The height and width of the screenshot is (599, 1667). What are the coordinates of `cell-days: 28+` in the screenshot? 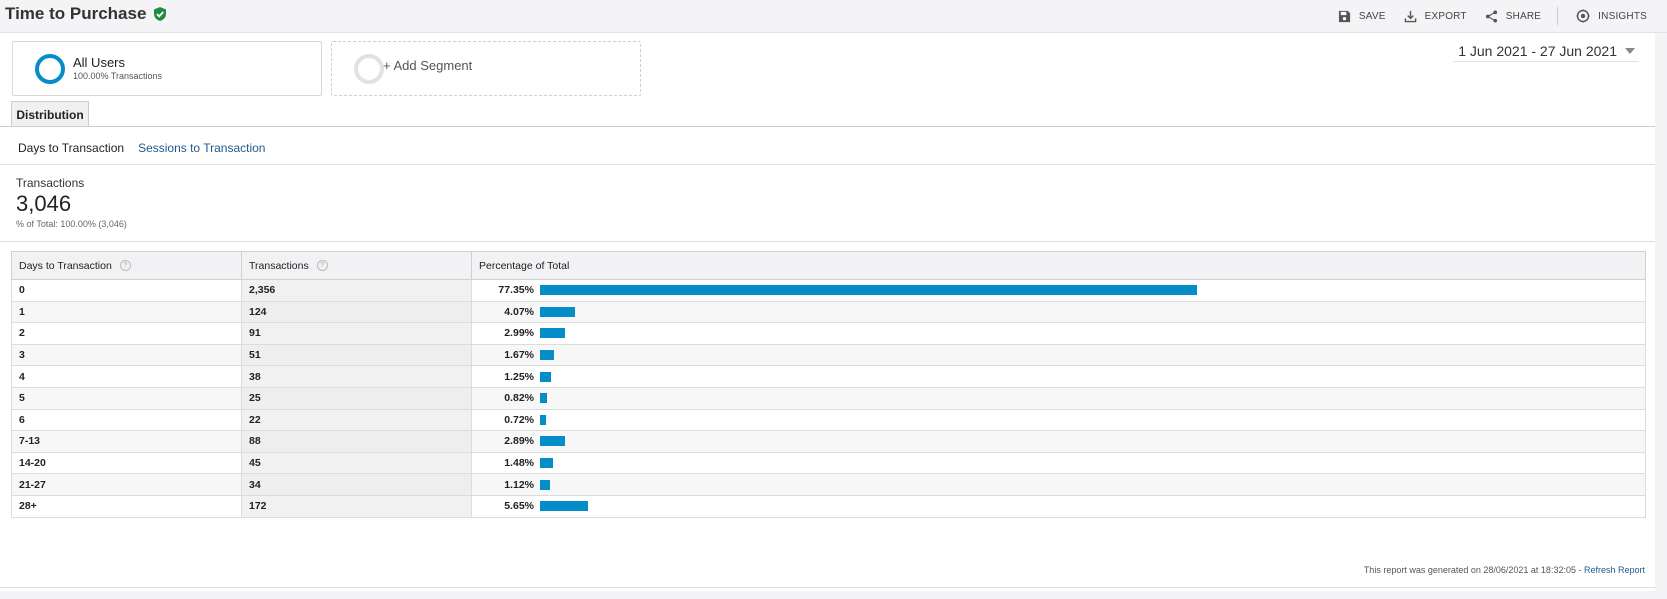 It's located at (126, 506).